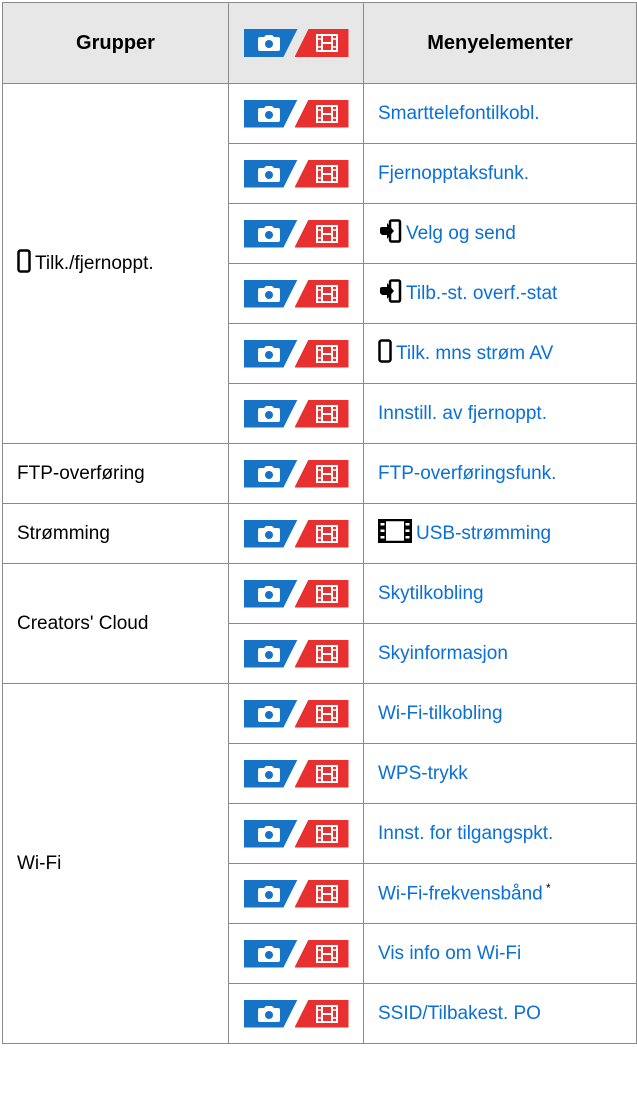 The height and width of the screenshot is (1093, 637). Describe the element at coordinates (474, 353) in the screenshot. I see `menu-item-link: Tilk. mns strøm AV` at that location.